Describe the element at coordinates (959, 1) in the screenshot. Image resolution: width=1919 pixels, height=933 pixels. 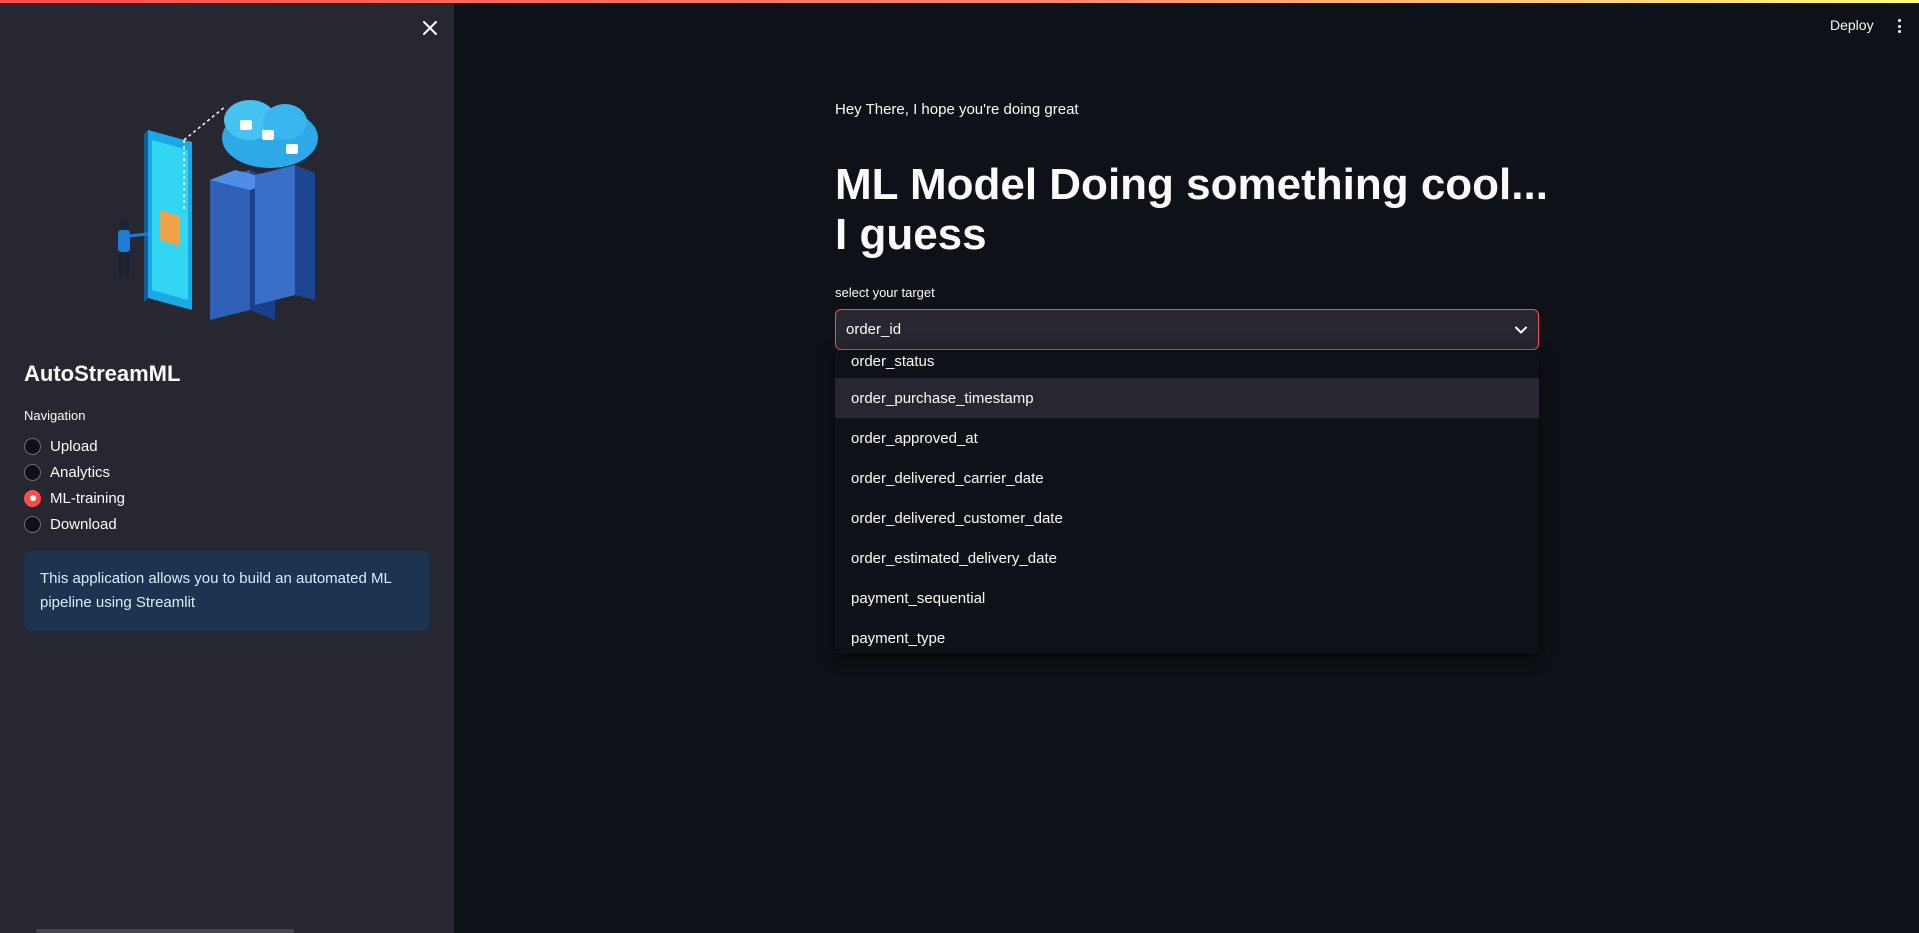
I see `top-decoration-stripe` at that location.